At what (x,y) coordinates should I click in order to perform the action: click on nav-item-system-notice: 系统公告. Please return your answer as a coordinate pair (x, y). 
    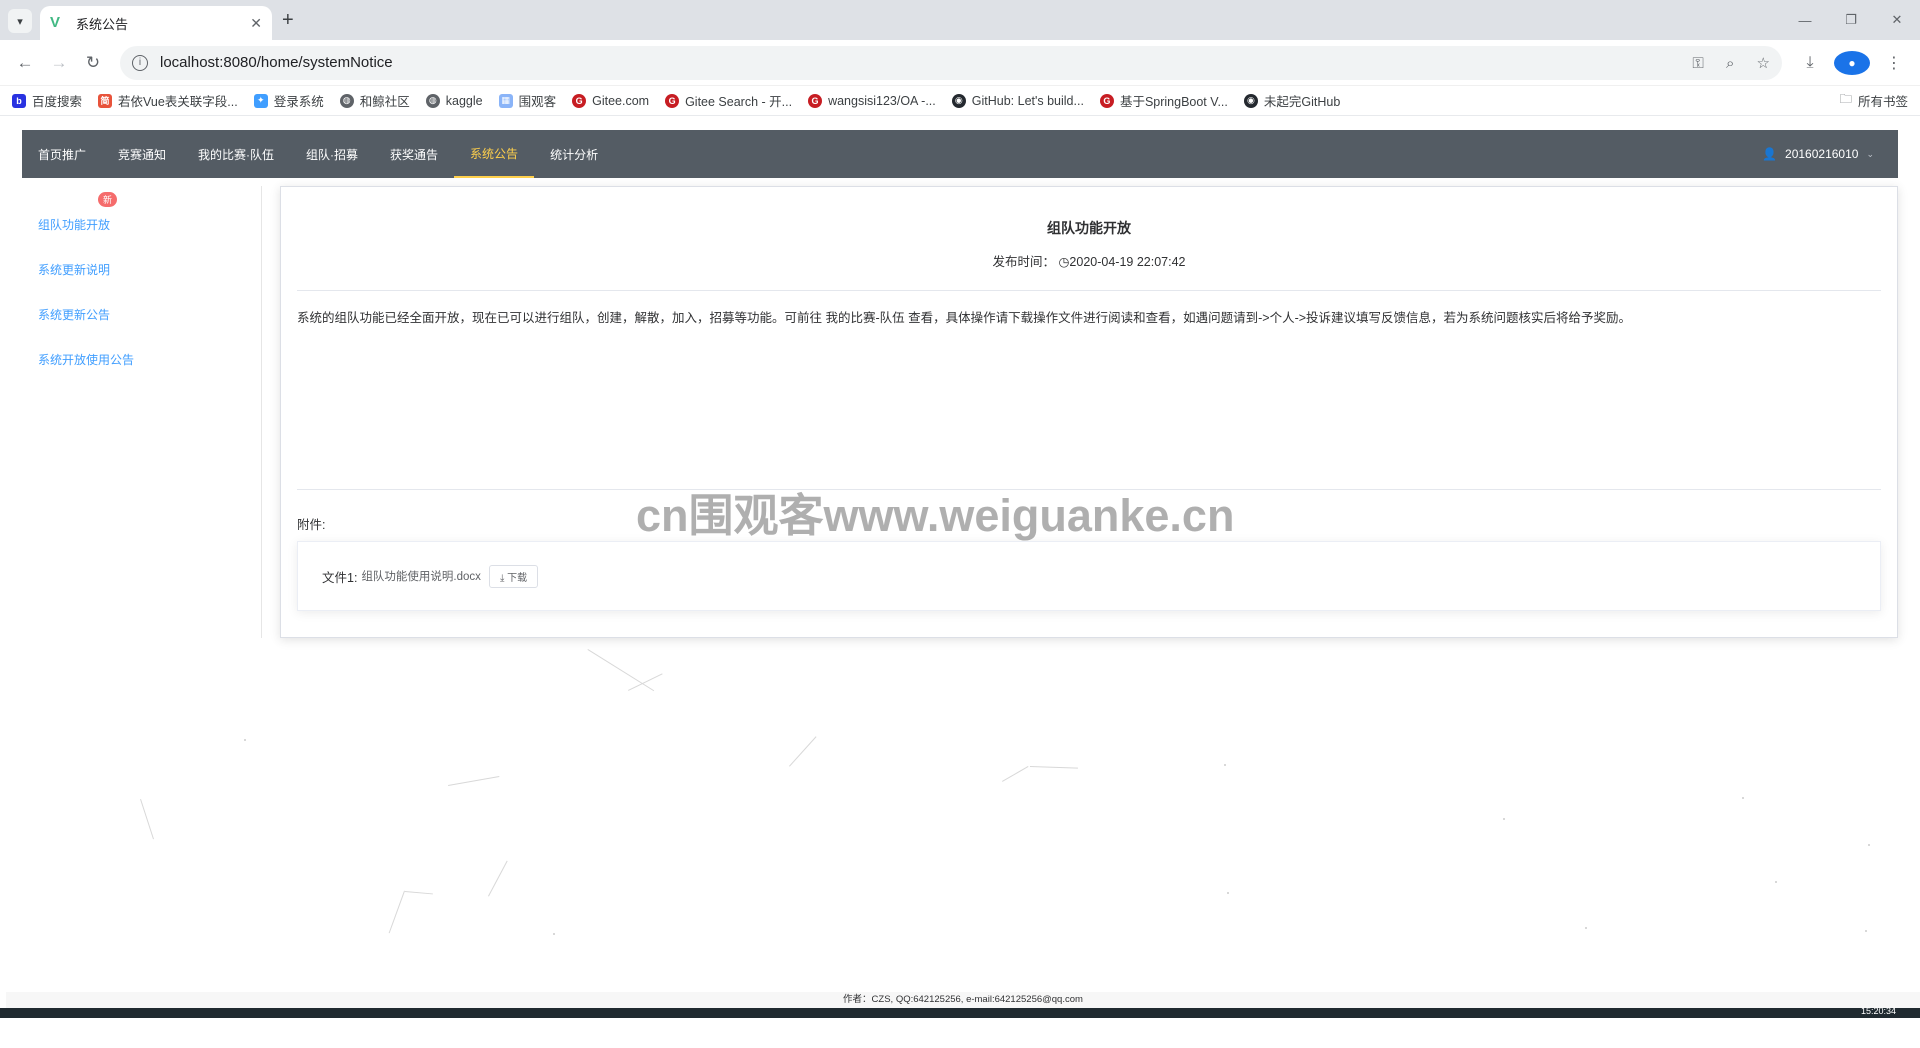
    Looking at the image, I should click on (494, 154).